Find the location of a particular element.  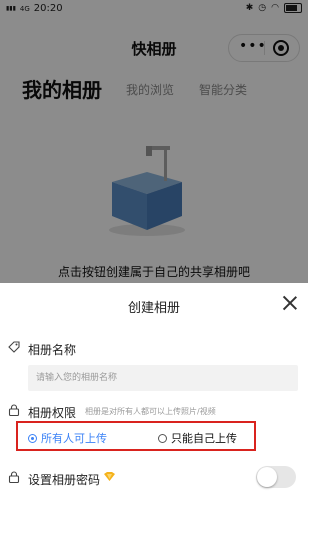

album-name-label: 相册名称 is located at coordinates (52, 350).